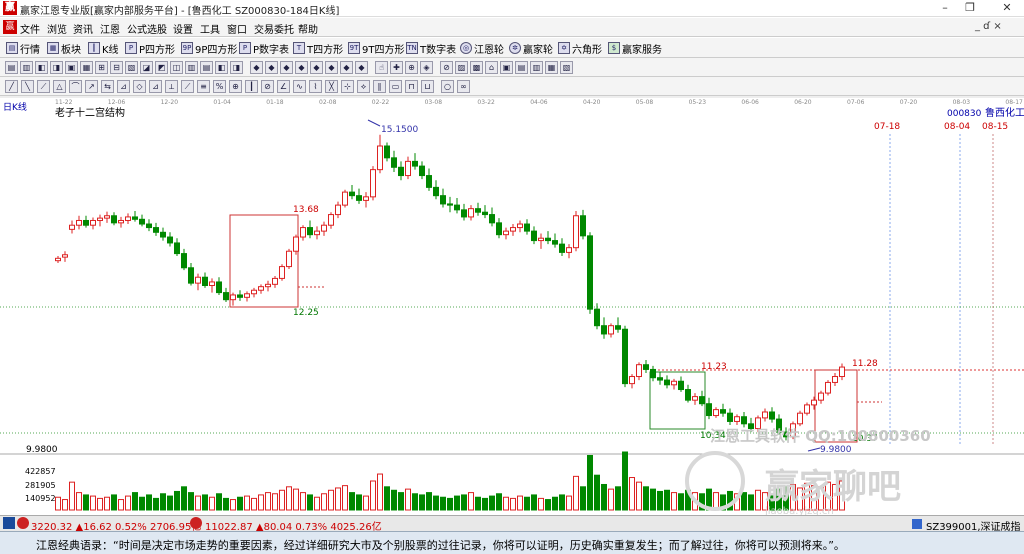 This screenshot has width=1024, height=554. What do you see at coordinates (346, 67) in the screenshot?
I see `draw-tool-22-icon: ◆` at bounding box center [346, 67].